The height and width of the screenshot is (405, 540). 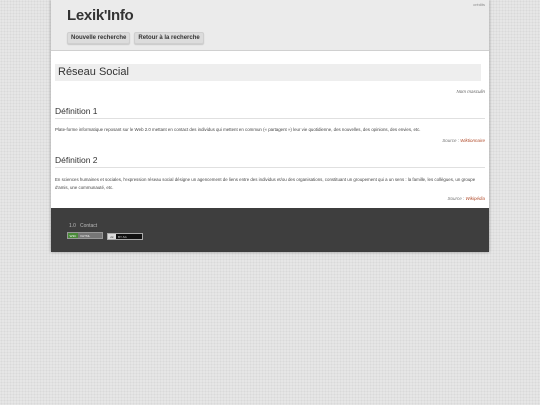 What do you see at coordinates (112, 236) in the screenshot?
I see `license-badge-label: cc` at bounding box center [112, 236].